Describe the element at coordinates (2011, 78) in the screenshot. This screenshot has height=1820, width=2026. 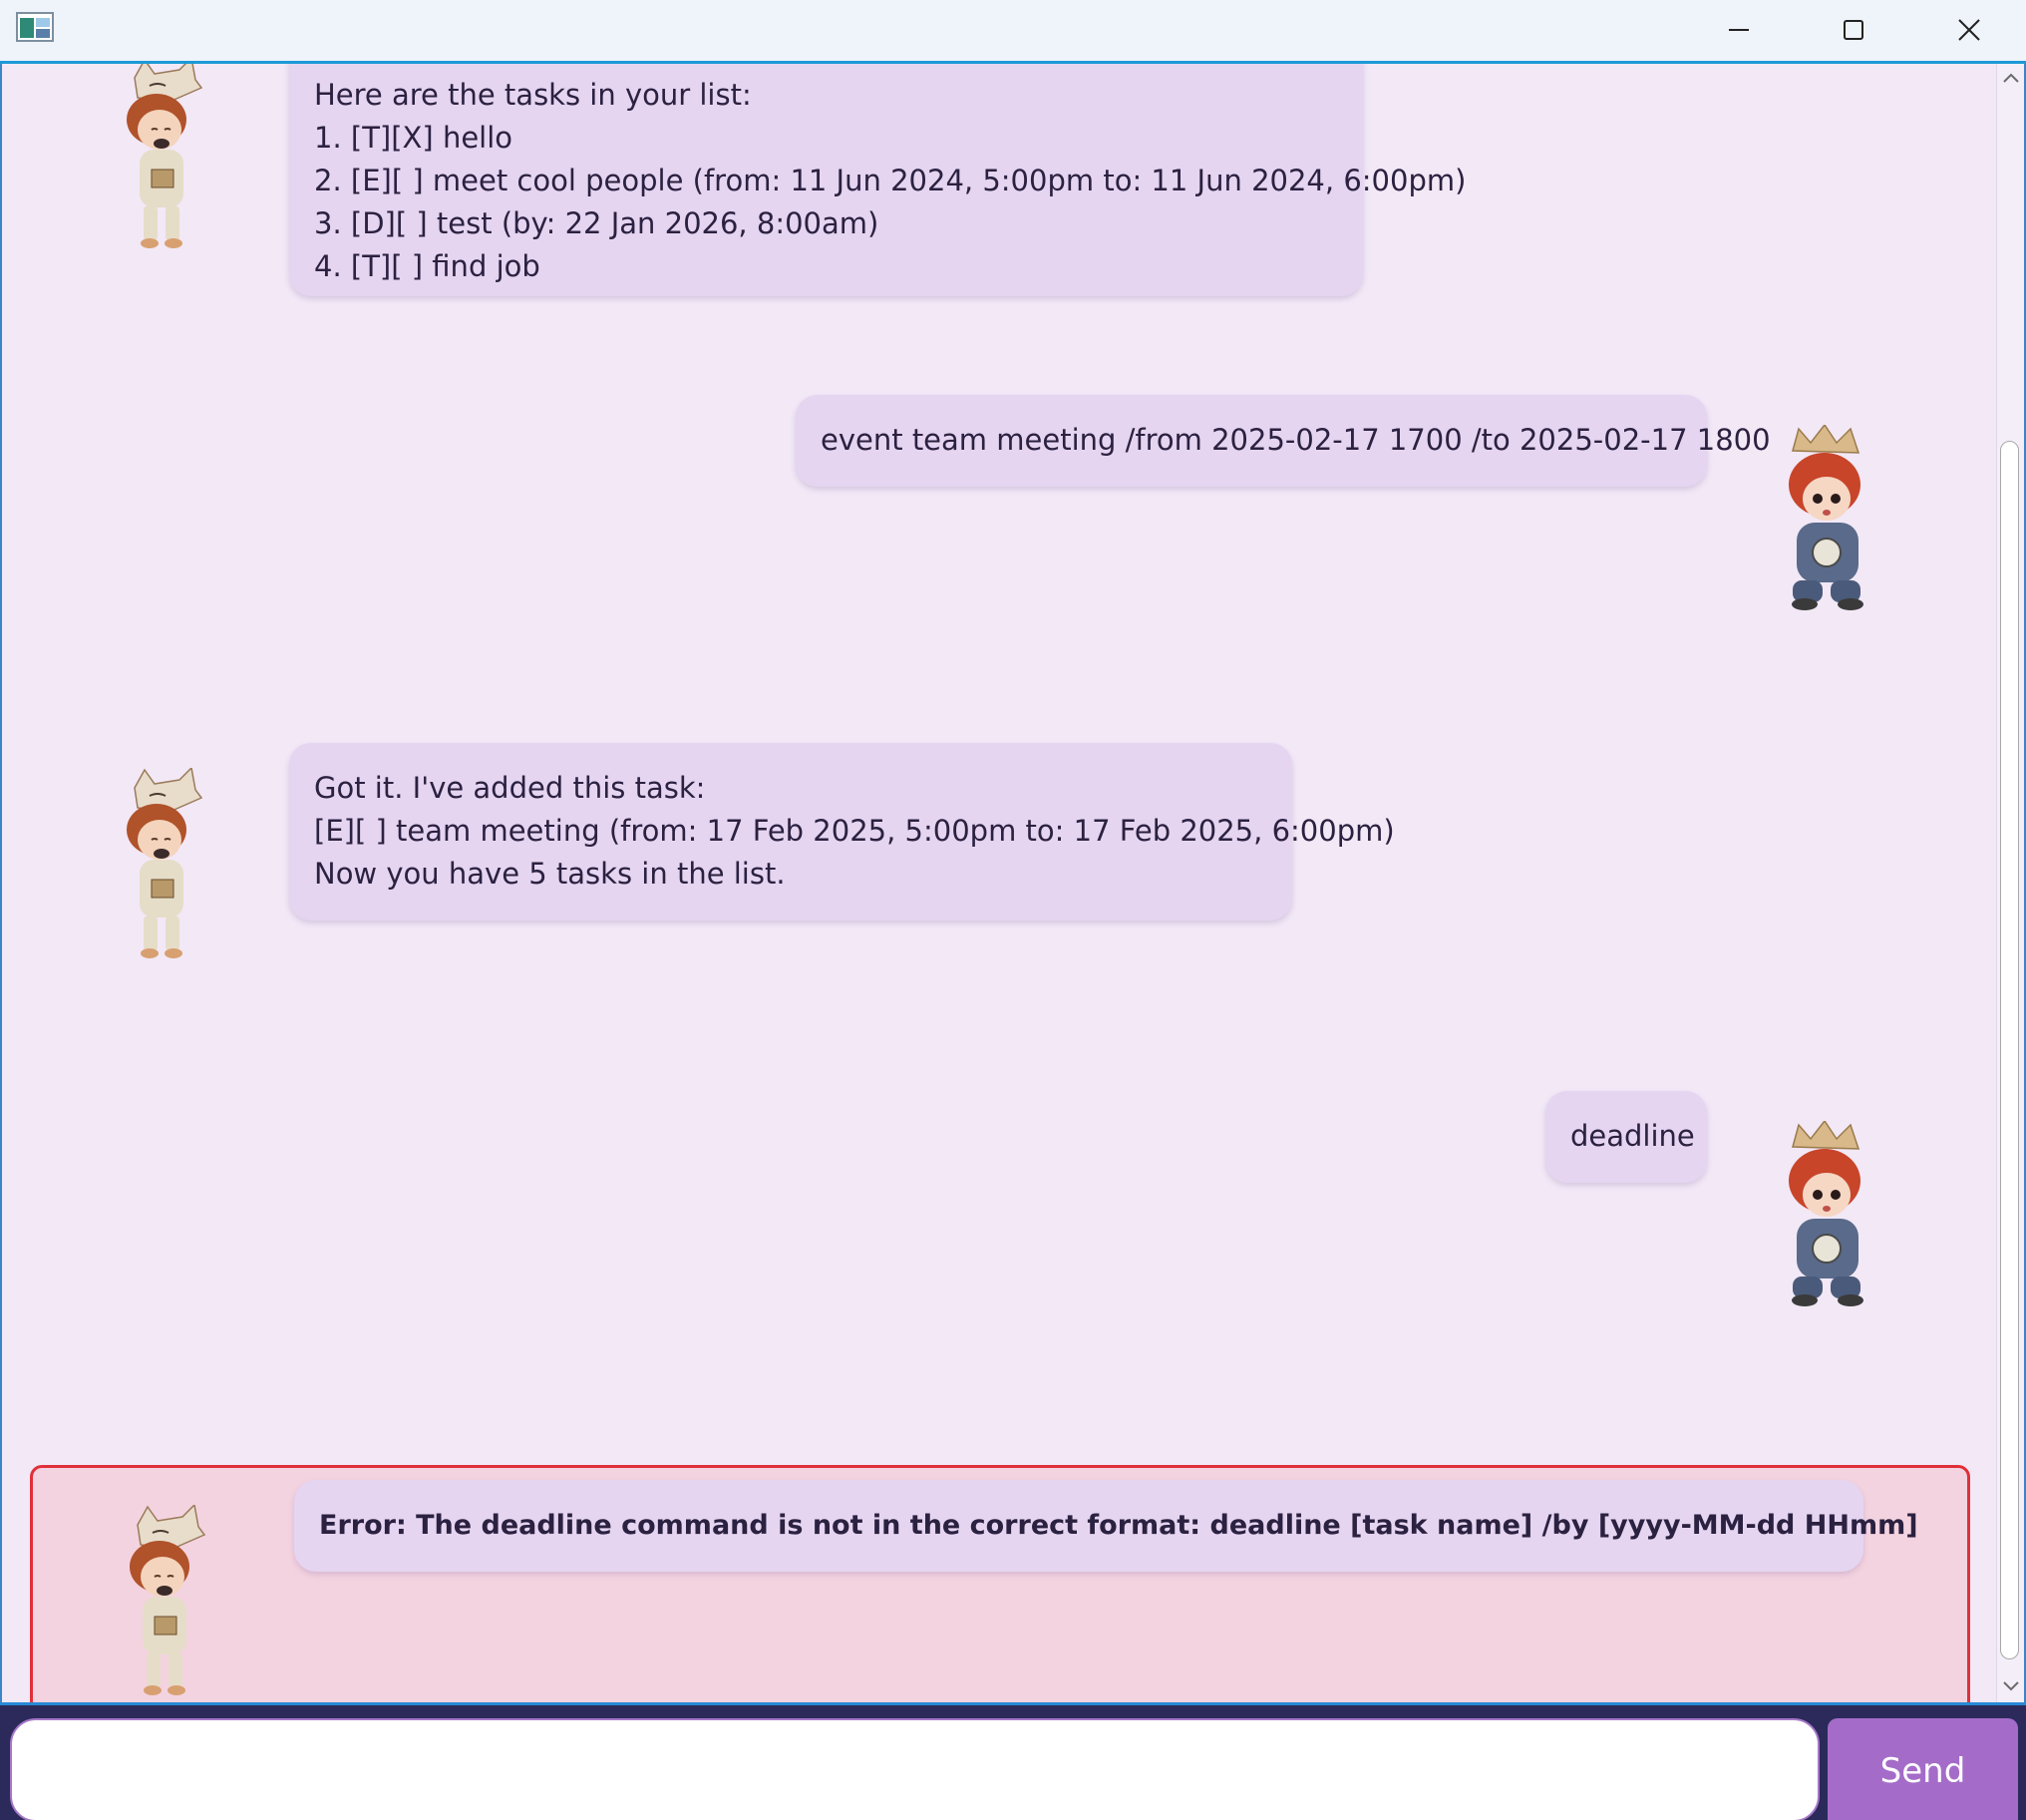
I see `scroll-up-arrow-icon` at that location.